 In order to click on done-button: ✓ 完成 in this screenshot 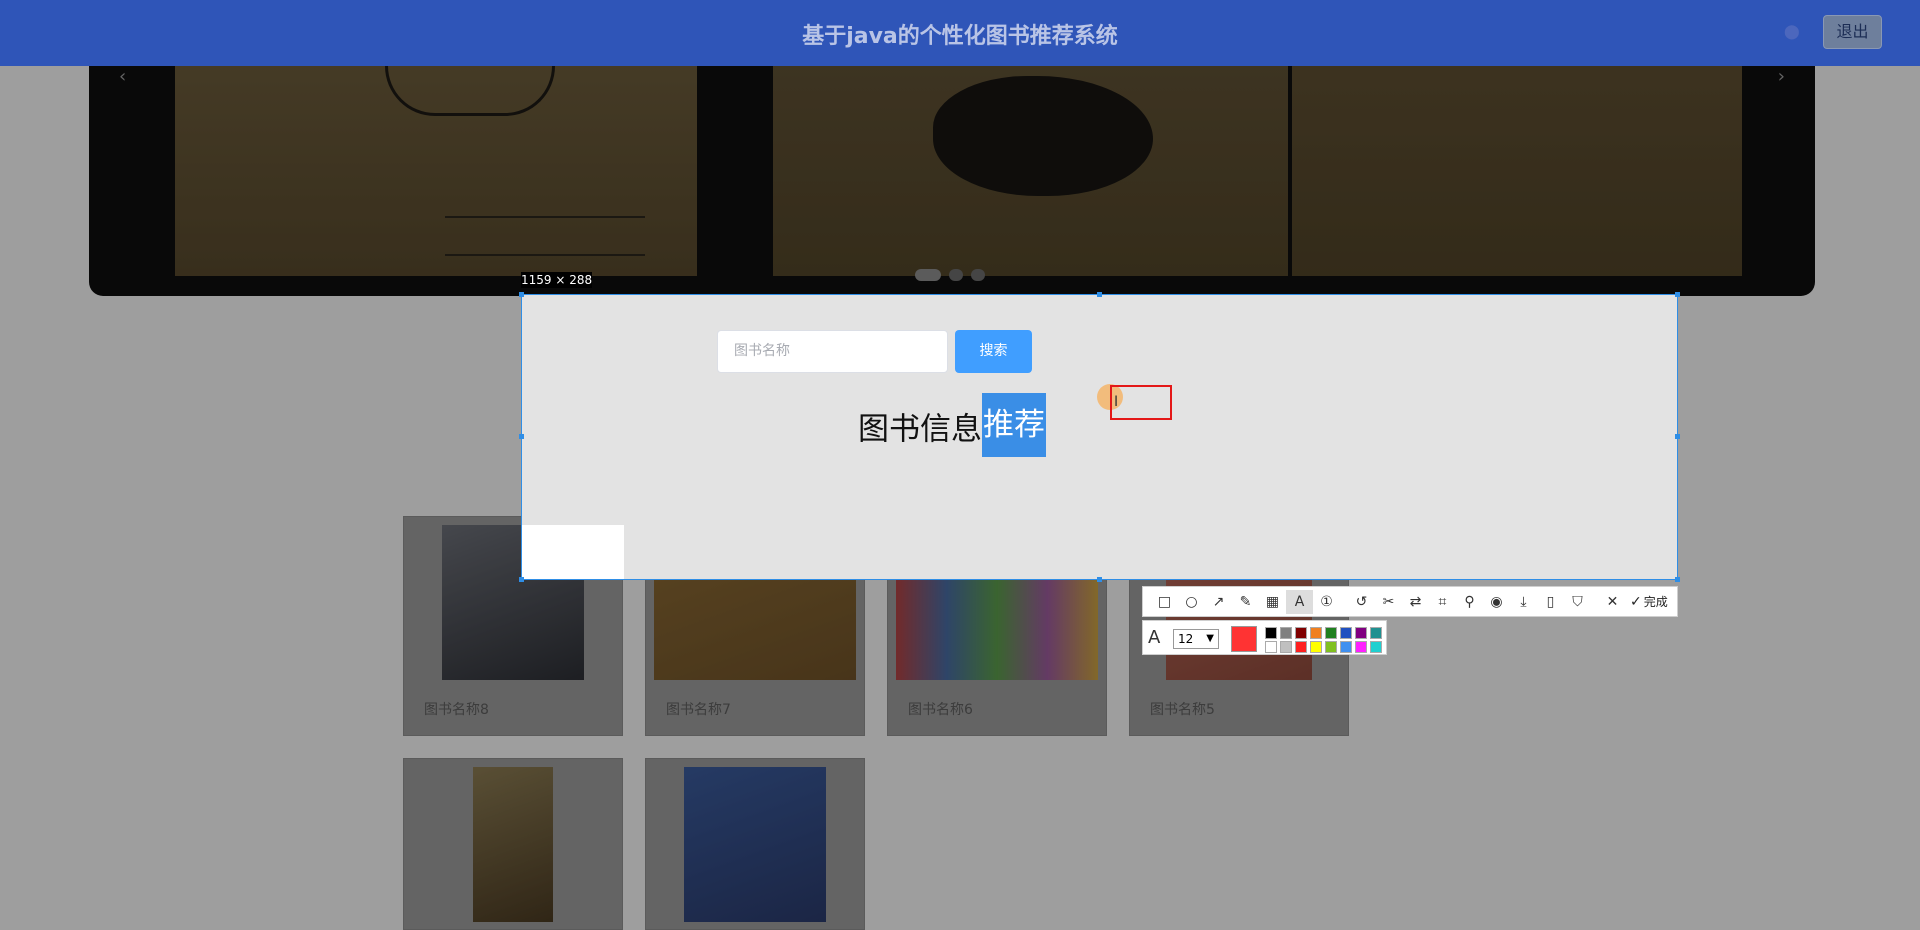, I will do `click(1649, 601)`.